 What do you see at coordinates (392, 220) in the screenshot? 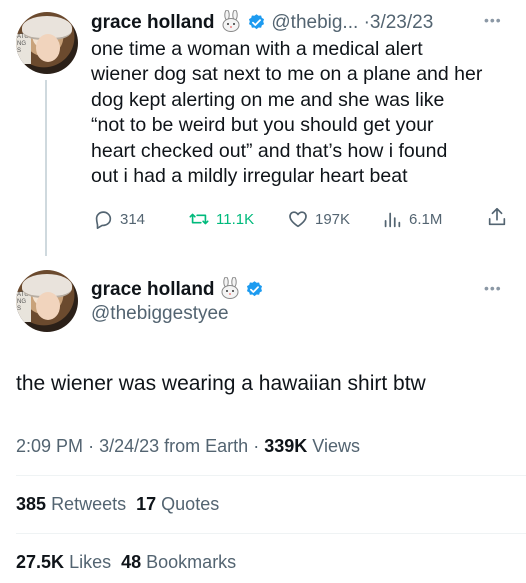
I see `views-icon` at bounding box center [392, 220].